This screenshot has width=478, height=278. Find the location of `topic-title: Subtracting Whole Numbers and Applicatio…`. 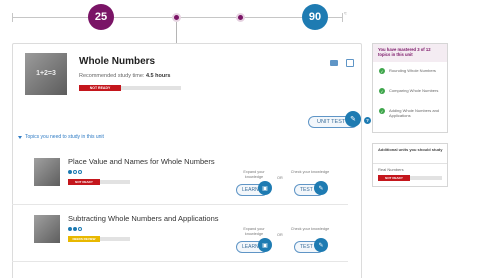

topic-title: Subtracting Whole Numbers and Applicatio… is located at coordinates (143, 218).